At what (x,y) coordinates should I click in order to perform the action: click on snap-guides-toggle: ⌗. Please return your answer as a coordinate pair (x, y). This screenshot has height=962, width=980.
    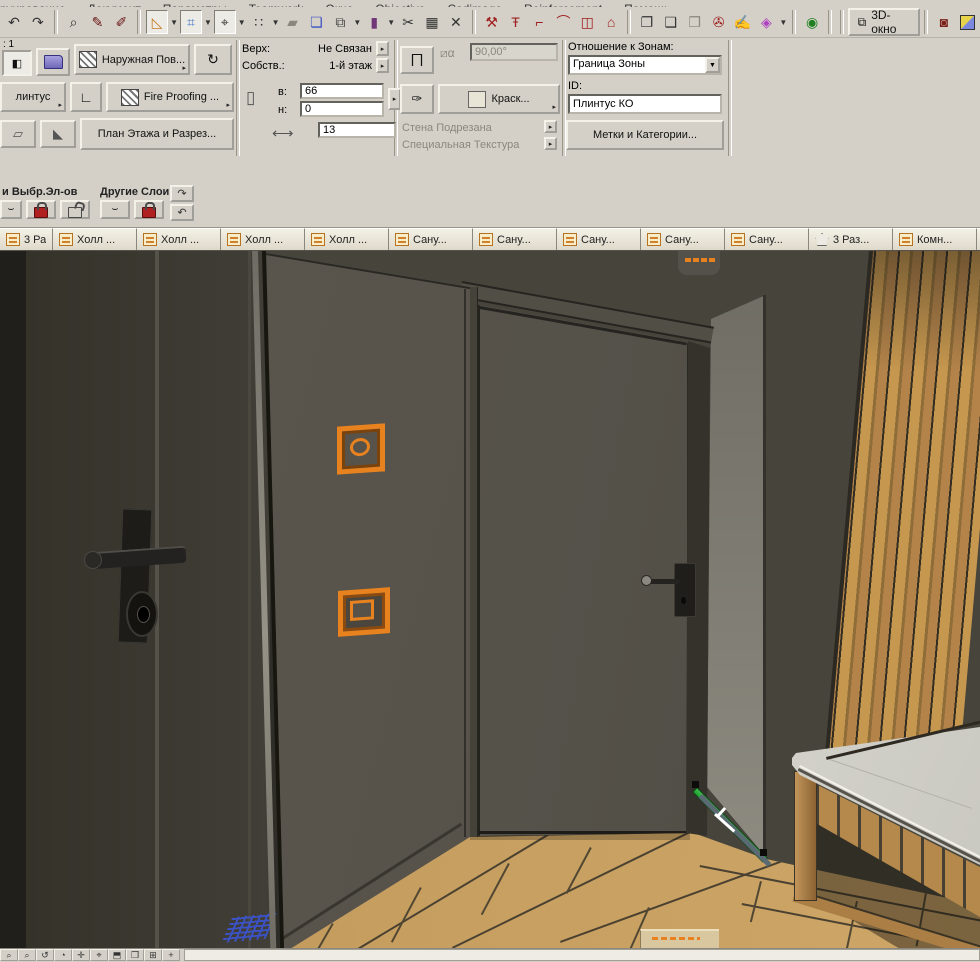
    Looking at the image, I should click on (191, 22).